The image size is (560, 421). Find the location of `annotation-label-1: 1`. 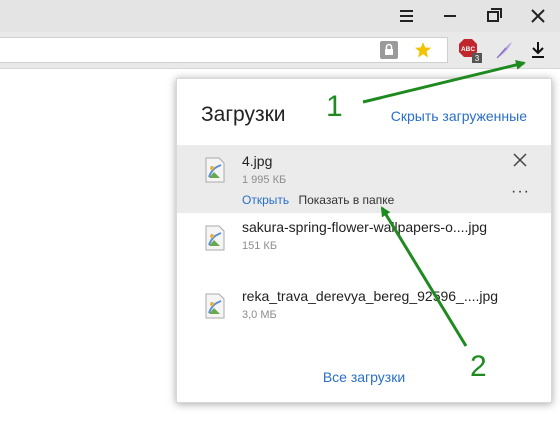

annotation-label-1: 1 is located at coordinates (334, 106).